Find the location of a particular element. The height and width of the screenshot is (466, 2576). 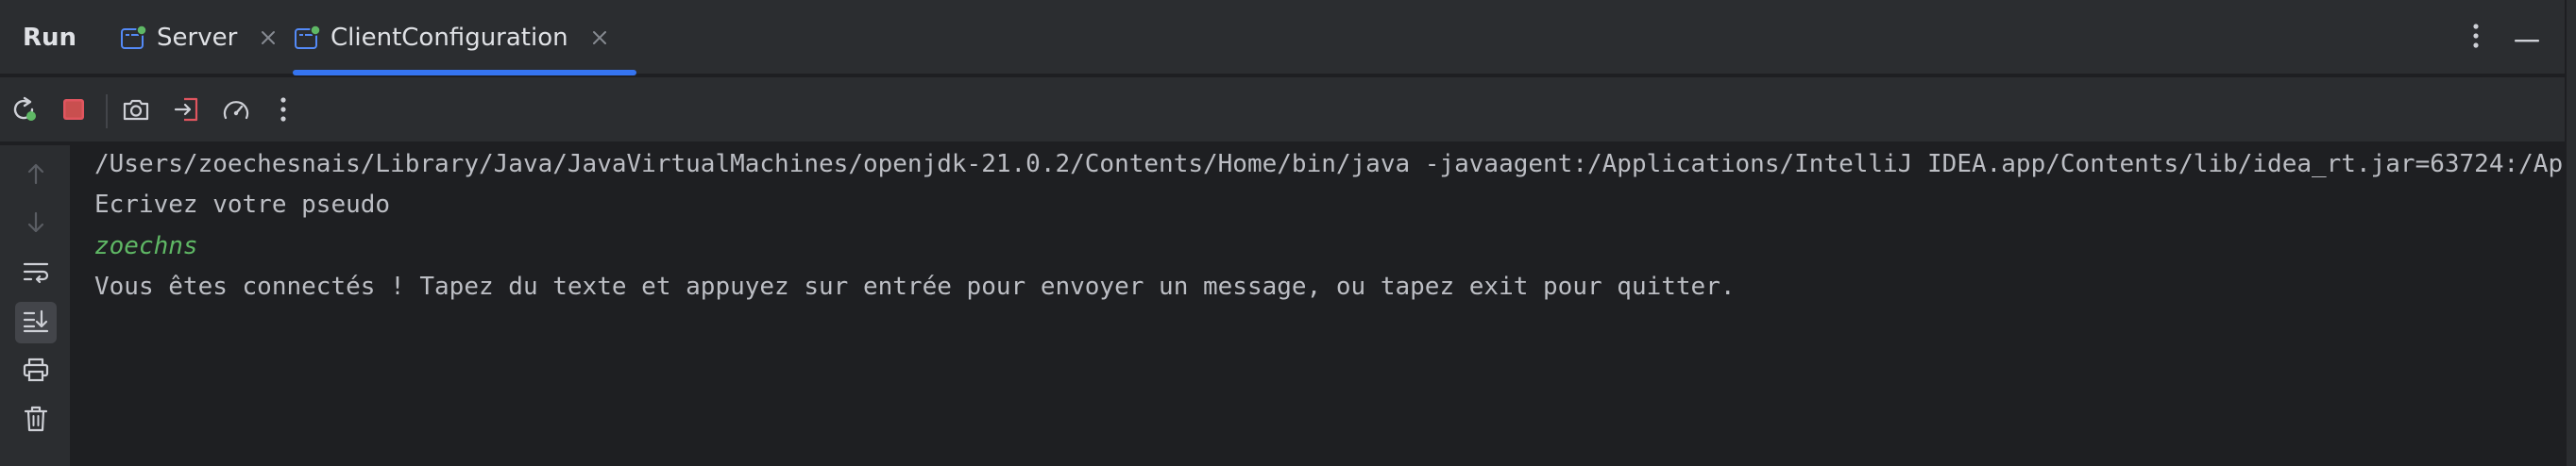

tab-clientconfiguration: ClientConfiguration is located at coordinates (465, 37).